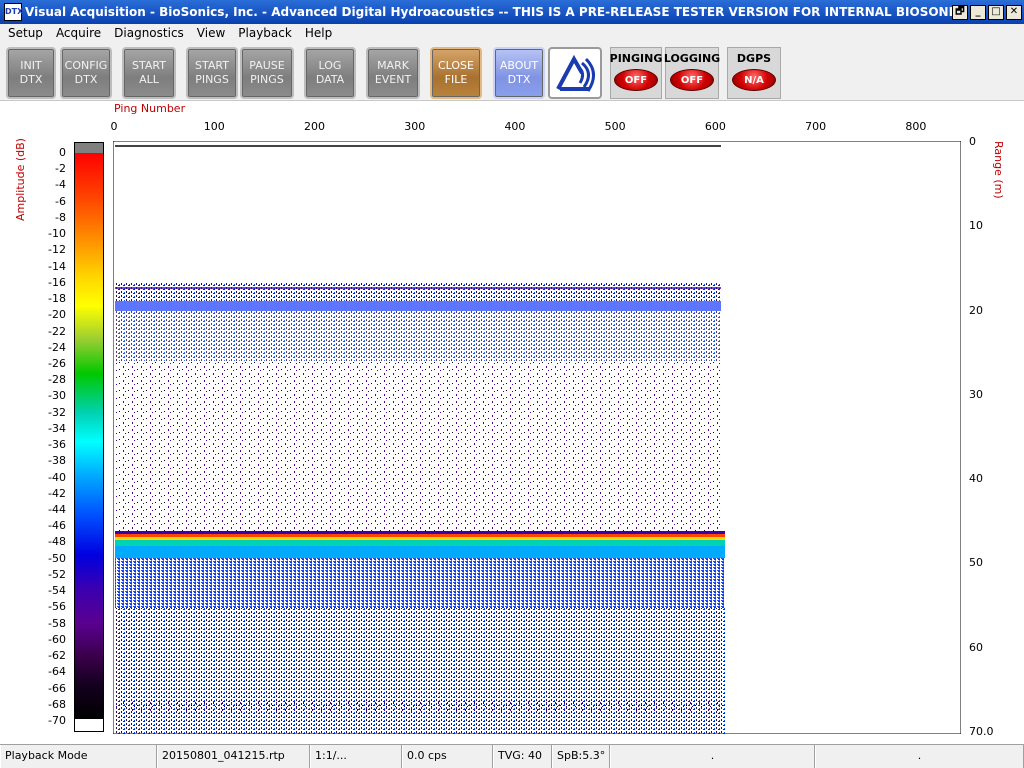  What do you see at coordinates (57, 315) in the screenshot?
I see `colorbar-tick-label: -20` at bounding box center [57, 315].